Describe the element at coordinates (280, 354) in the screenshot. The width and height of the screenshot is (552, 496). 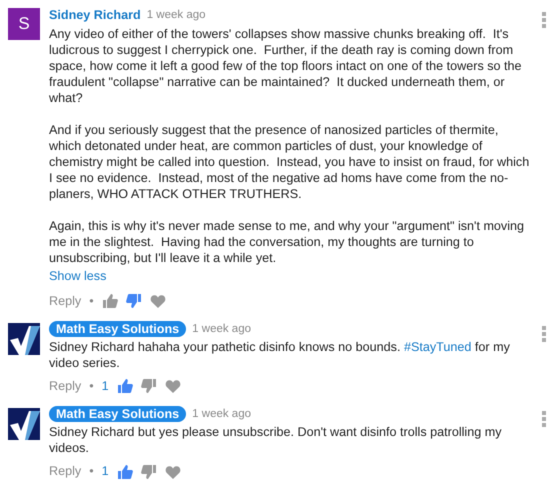
I see `comment-text: Sidney Richard hahaha your pathetic disinfo knows no bounds. #StayTuned for my video series.` at that location.